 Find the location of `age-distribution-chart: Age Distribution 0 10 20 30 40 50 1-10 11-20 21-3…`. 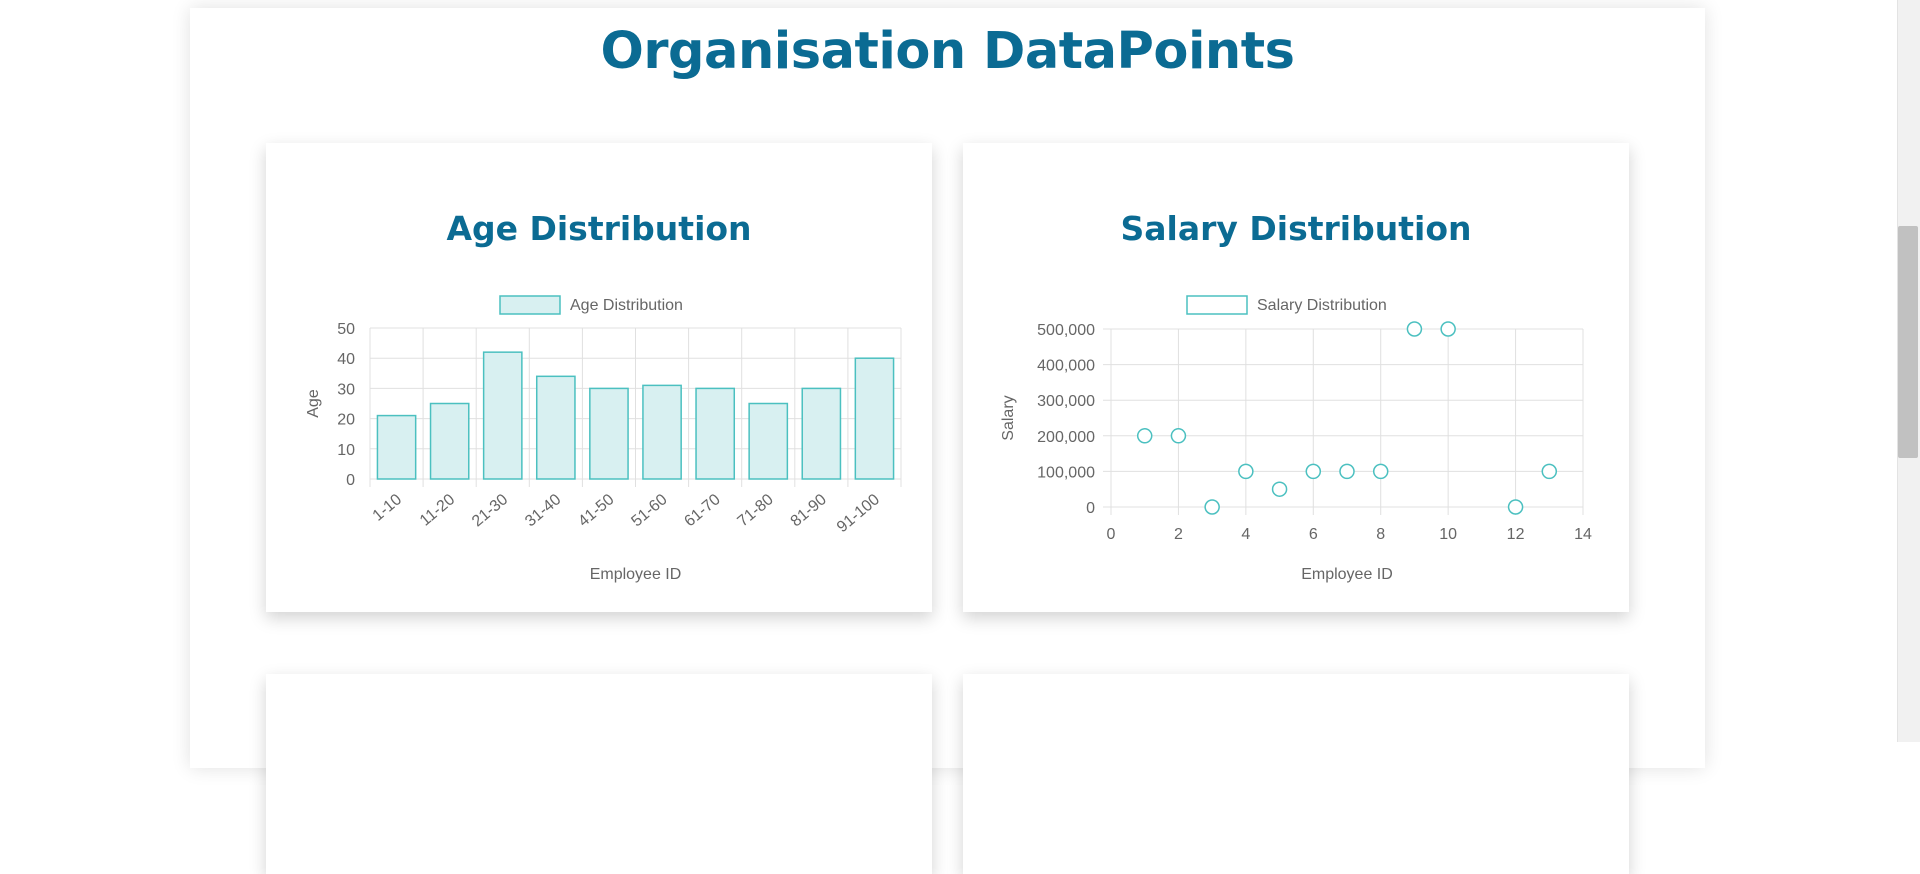

age-distribution-chart: Age Distribution 0 10 20 30 40 50 1-10 11-20 21-3… is located at coordinates (603, 439).